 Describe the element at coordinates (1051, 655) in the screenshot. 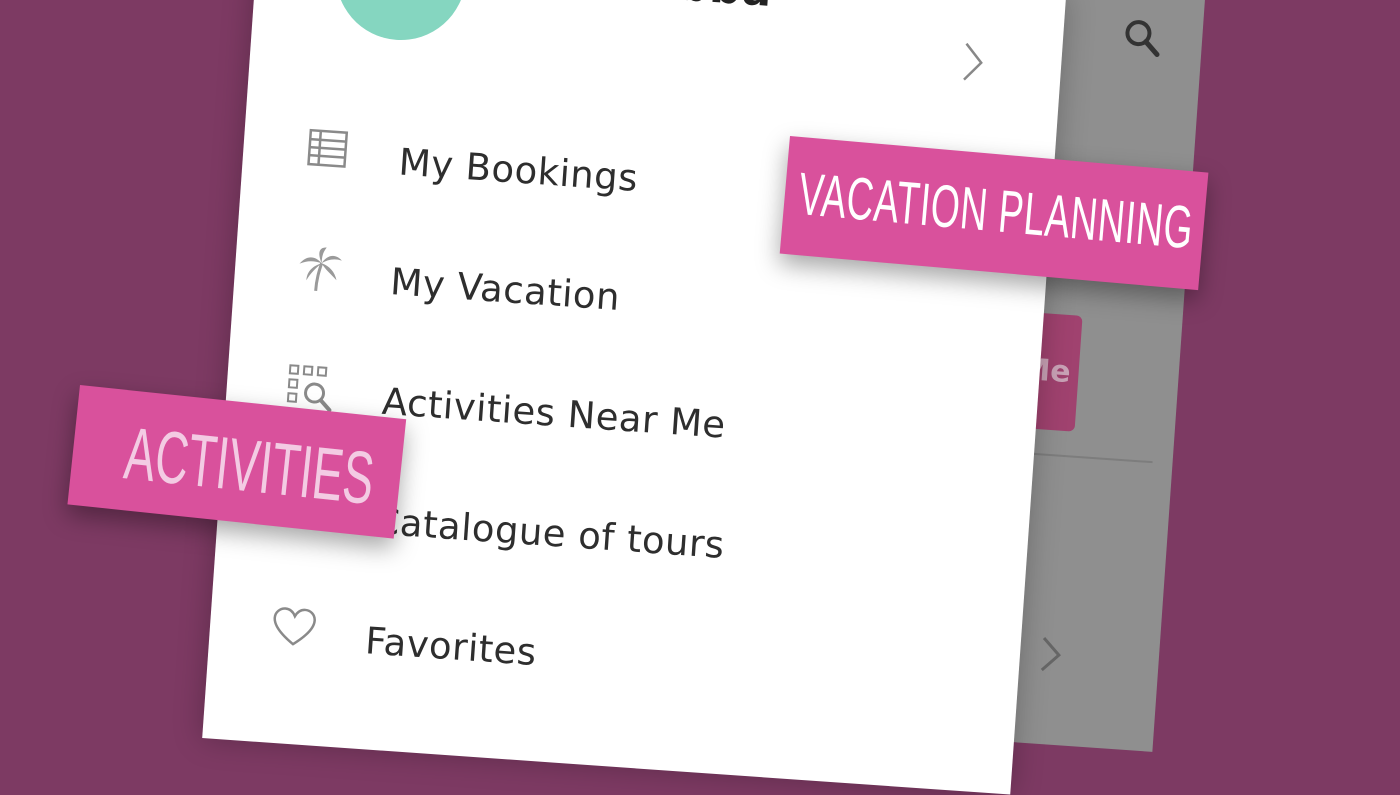

I see `background-chevron-right-icon` at that location.